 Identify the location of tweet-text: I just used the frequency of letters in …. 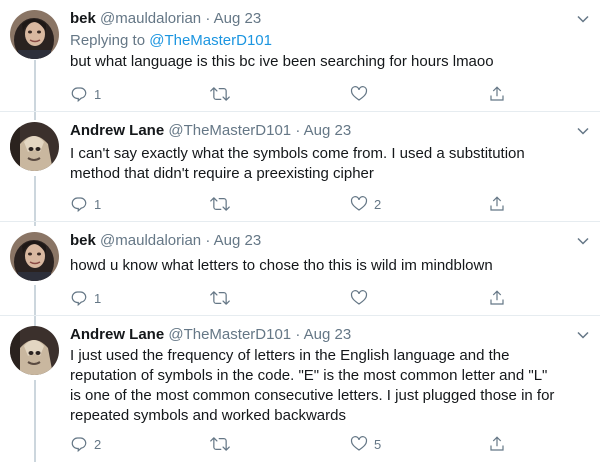
(327, 386).